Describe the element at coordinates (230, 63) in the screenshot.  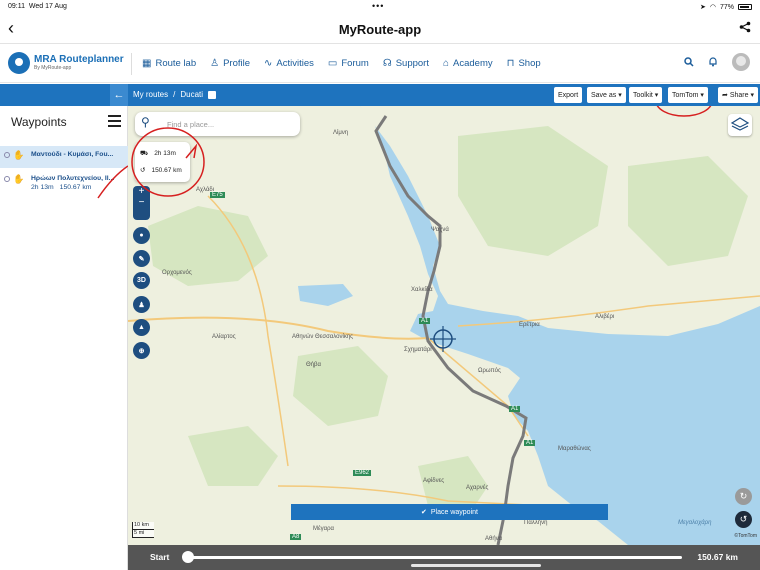
I see `nav-profile: ♙ Profile` at that location.